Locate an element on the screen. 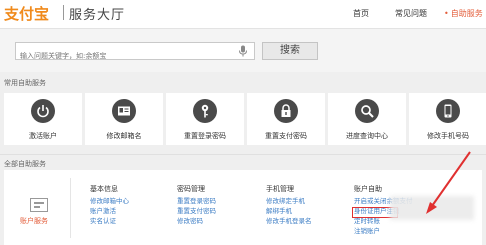 The height and width of the screenshot is (245, 486). common-services-title: 常用自助服务 is located at coordinates (25, 83).